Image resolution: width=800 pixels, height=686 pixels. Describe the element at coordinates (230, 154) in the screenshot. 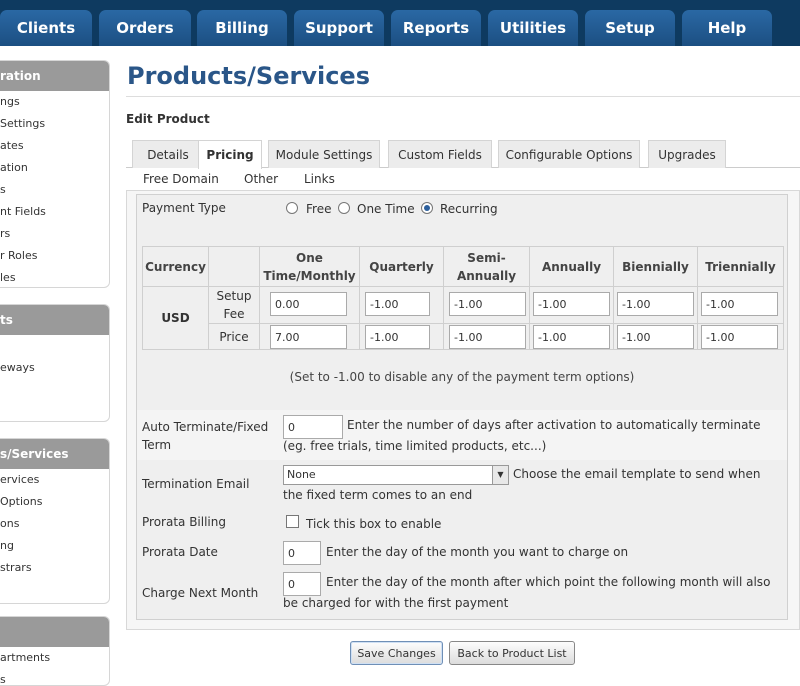

I see `tab-pricing: Pricing` at that location.